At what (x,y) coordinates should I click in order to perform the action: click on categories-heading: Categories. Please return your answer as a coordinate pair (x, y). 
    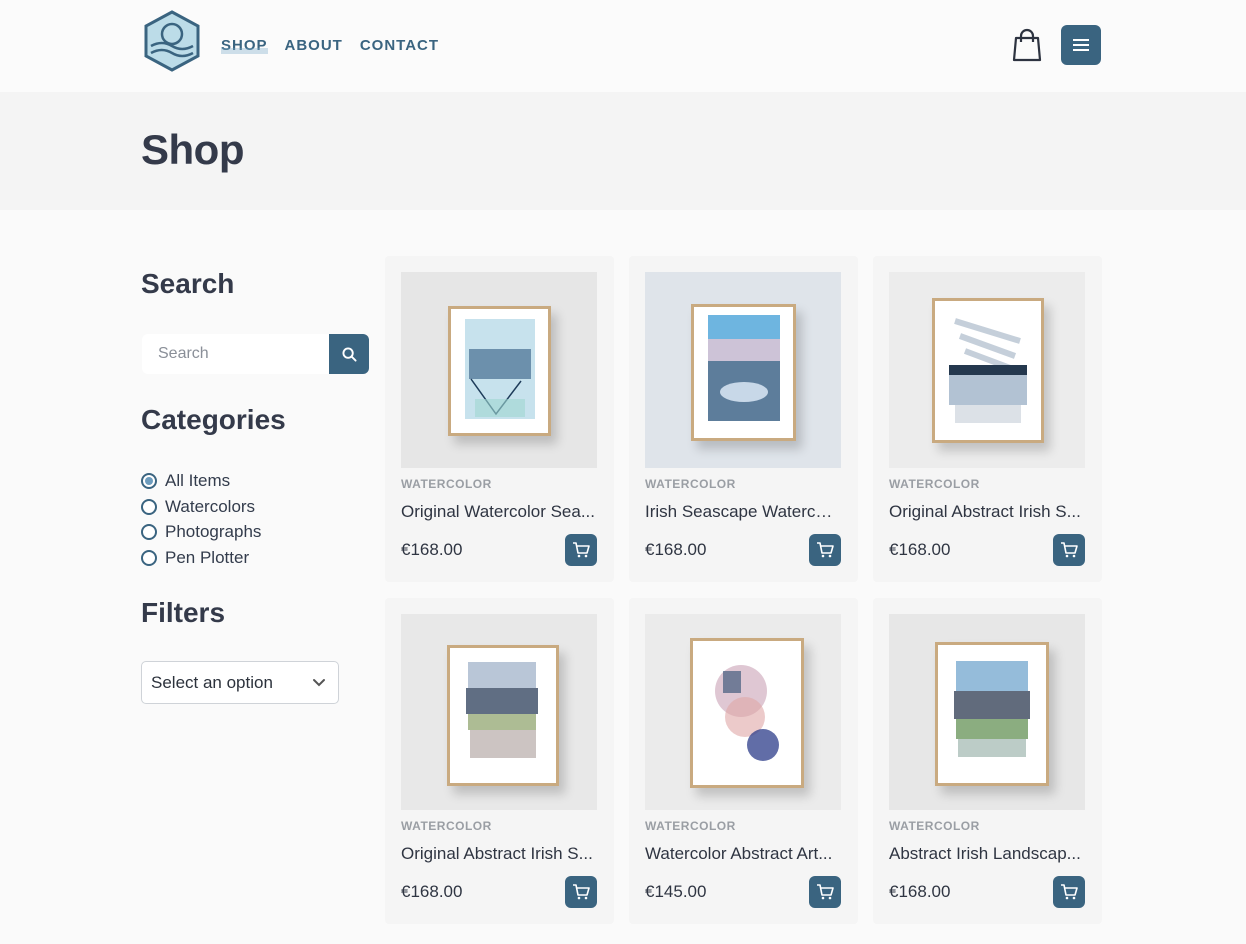
    Looking at the image, I should click on (213, 419).